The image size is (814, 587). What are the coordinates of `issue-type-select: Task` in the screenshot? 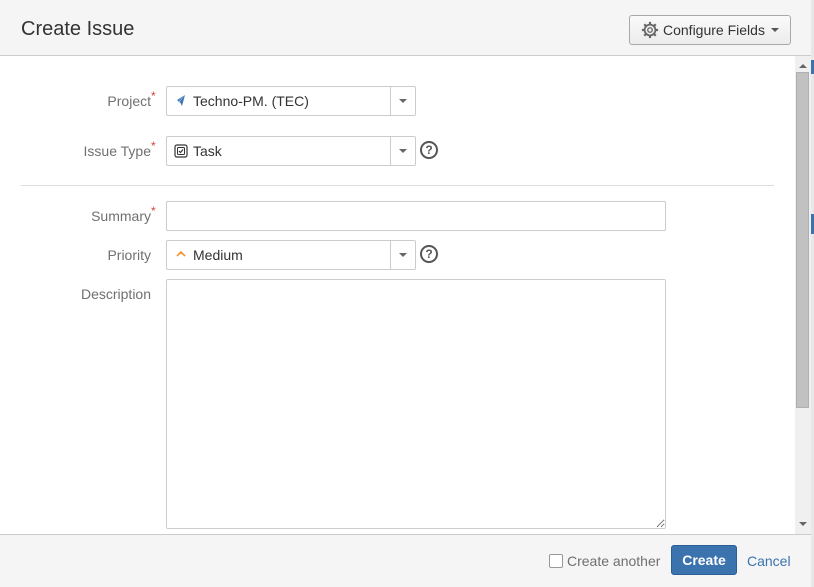 It's located at (291, 151).